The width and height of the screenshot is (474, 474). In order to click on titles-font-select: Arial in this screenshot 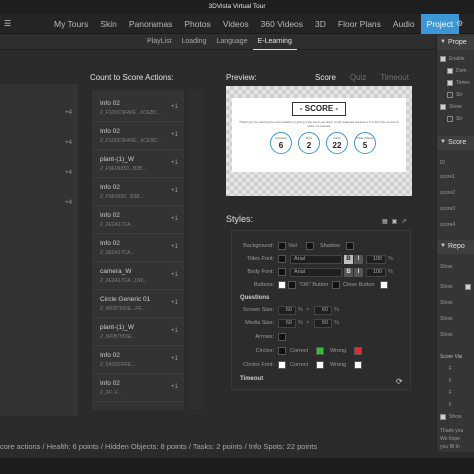, I will do `click(316, 259)`.